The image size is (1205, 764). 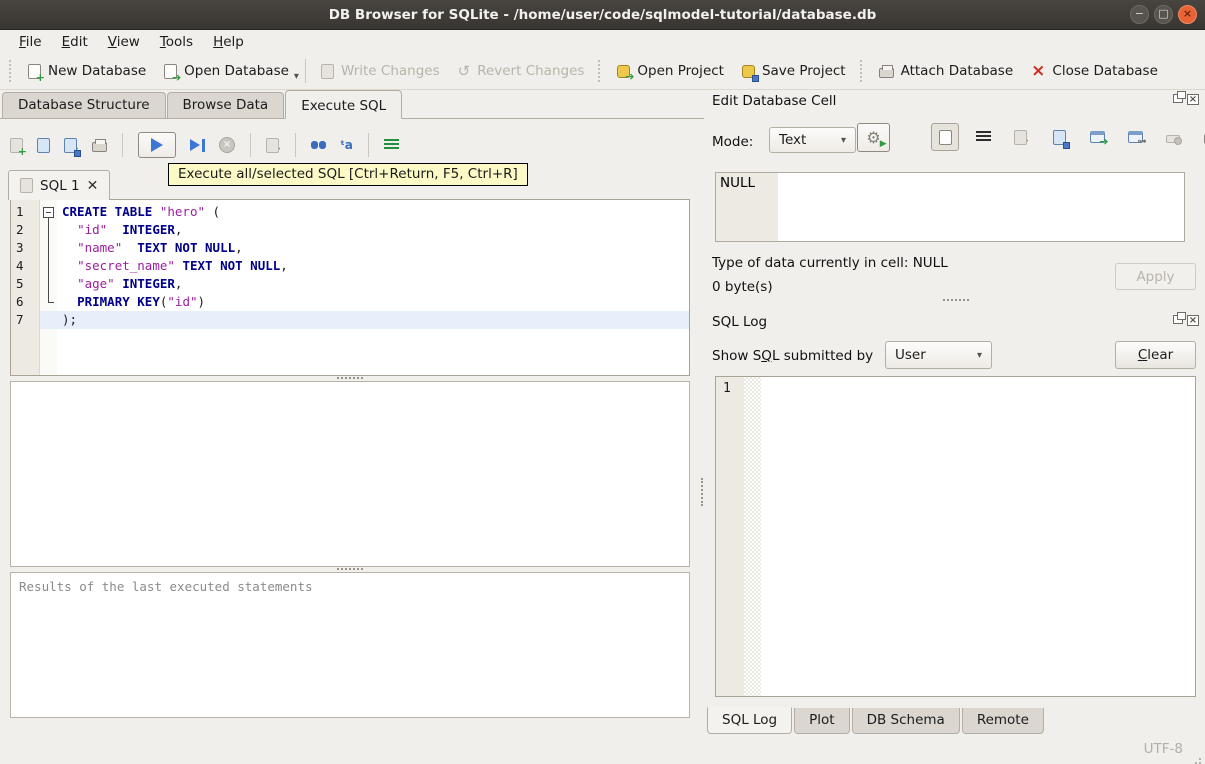 I want to click on main-splitter-handle, so click(x=702, y=492).